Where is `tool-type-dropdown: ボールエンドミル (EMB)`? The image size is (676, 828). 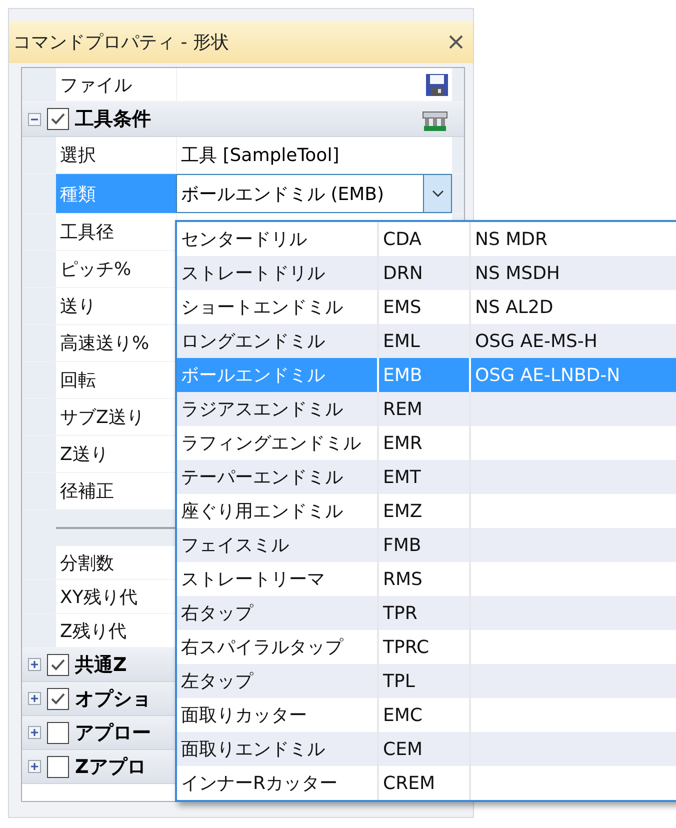
tool-type-dropdown: ボールエンドミル (EMB) is located at coordinates (314, 193).